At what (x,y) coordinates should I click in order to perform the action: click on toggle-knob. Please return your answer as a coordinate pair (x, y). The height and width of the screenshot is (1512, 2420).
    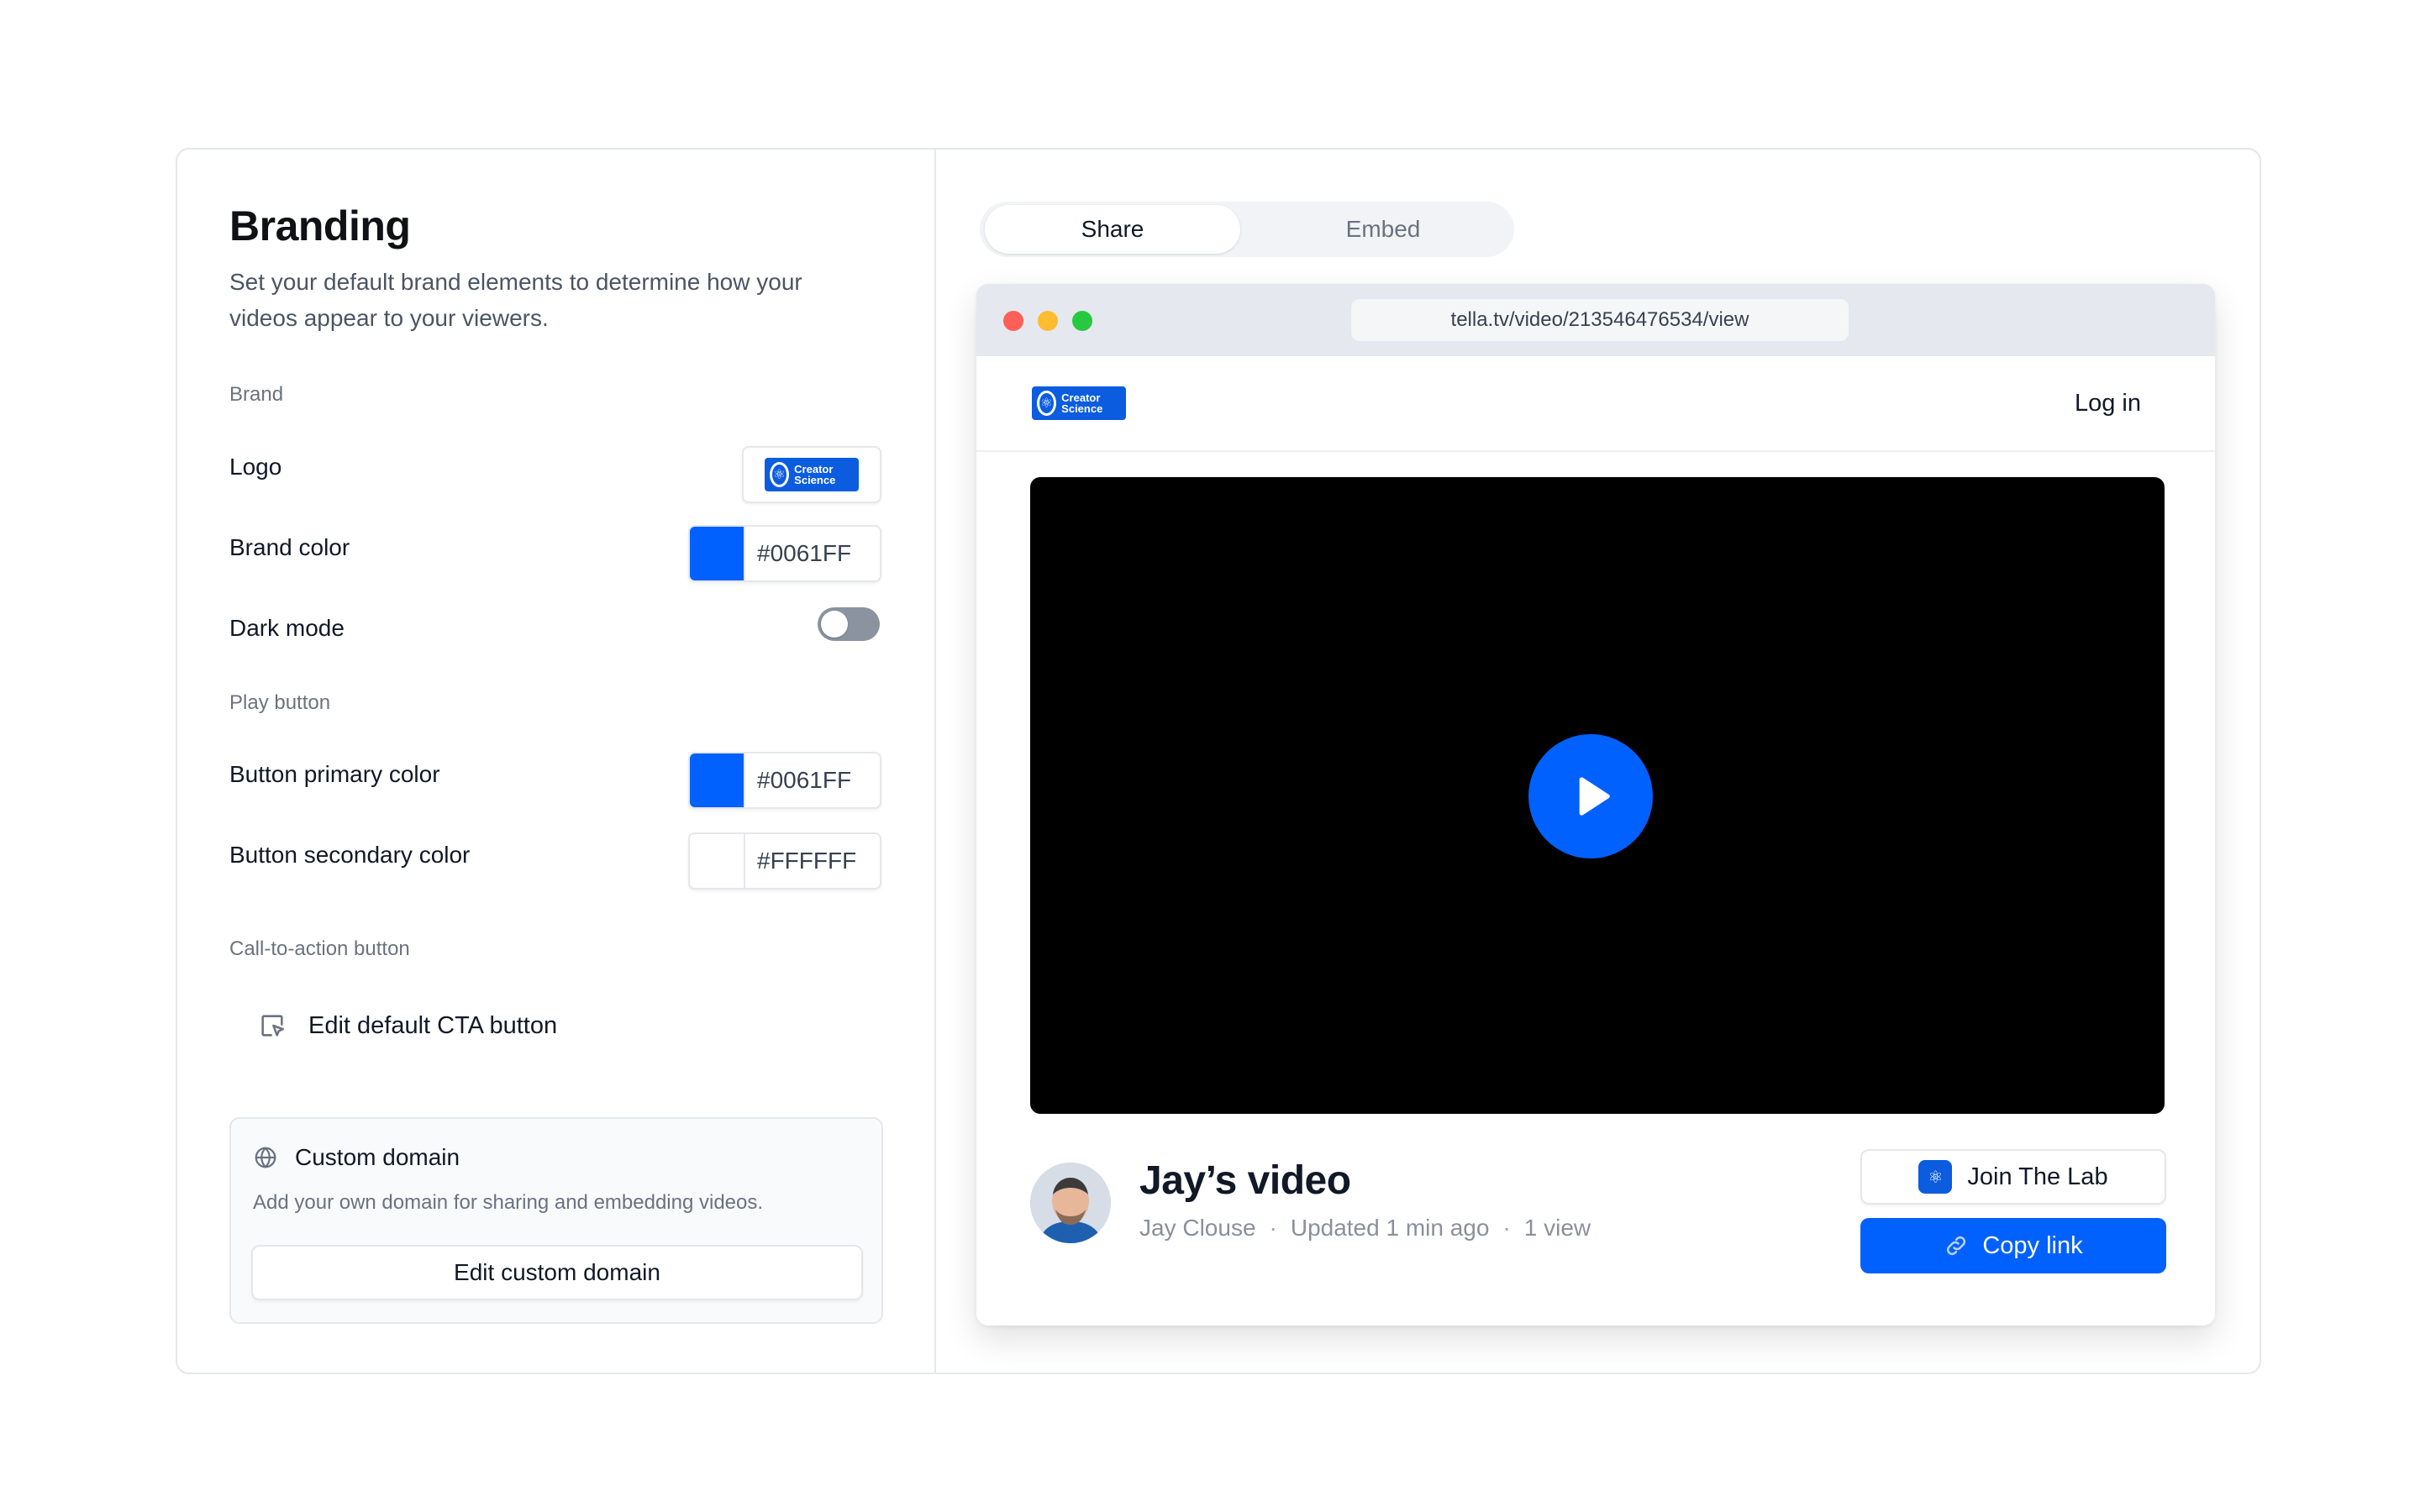
    Looking at the image, I should click on (834, 624).